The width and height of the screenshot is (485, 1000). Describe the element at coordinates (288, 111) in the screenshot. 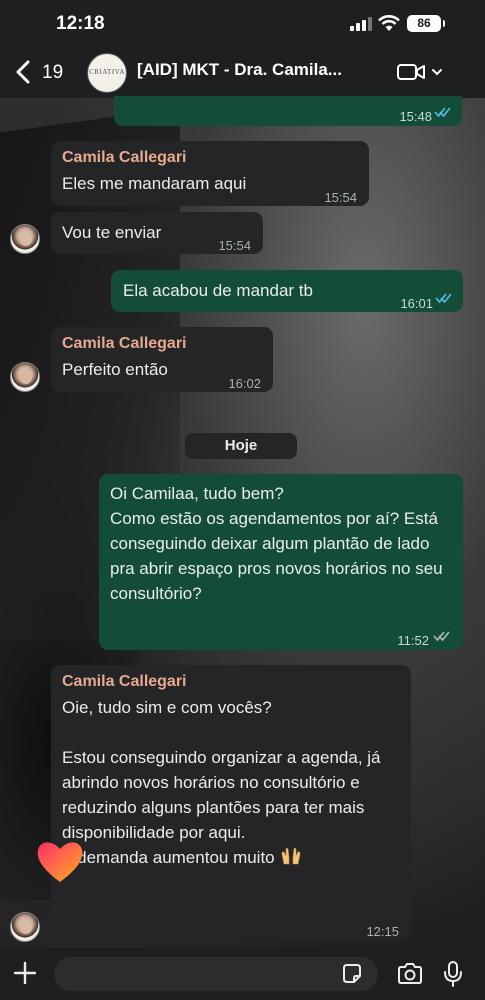

I see `message-bubble-outgoing: 15:48` at that location.